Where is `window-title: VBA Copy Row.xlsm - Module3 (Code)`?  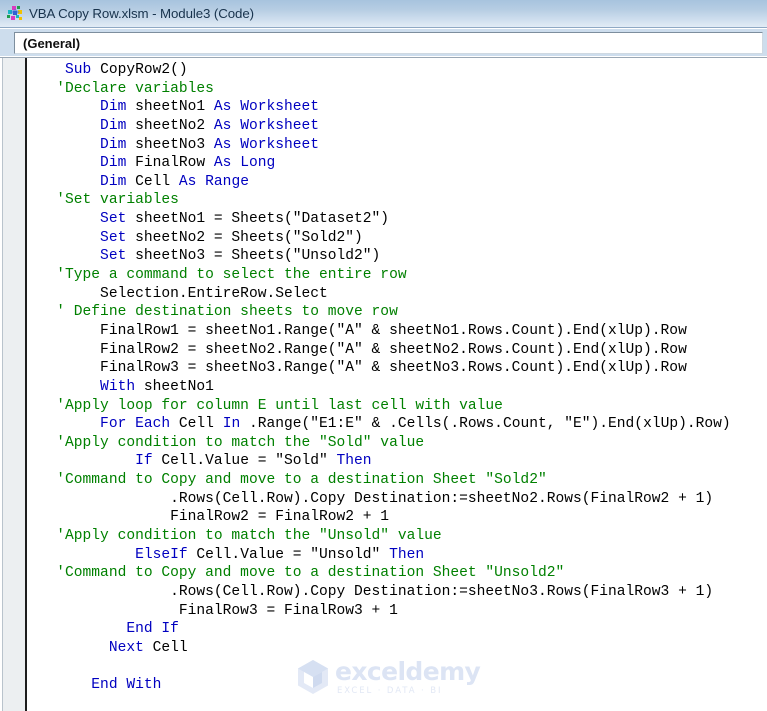 window-title: VBA Copy Row.xlsm - Module3 (Code) is located at coordinates (141, 13).